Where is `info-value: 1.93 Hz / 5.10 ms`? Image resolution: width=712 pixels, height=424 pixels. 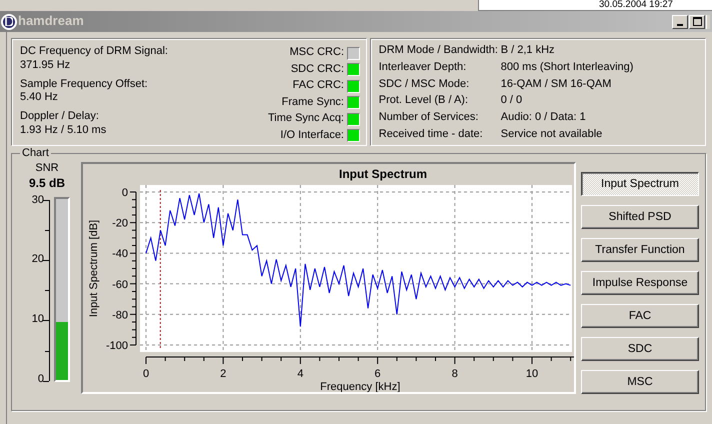
info-value: 1.93 Hz / 5.10 ms is located at coordinates (64, 131).